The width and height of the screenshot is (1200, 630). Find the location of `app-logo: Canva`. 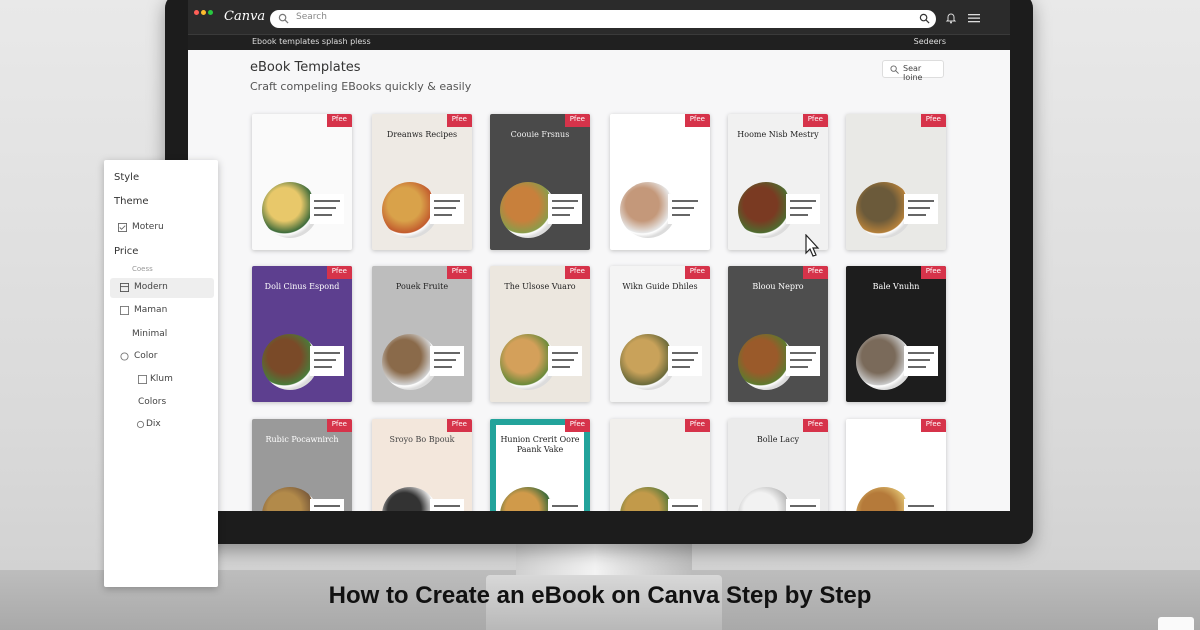

app-logo: Canva is located at coordinates (244, 16).